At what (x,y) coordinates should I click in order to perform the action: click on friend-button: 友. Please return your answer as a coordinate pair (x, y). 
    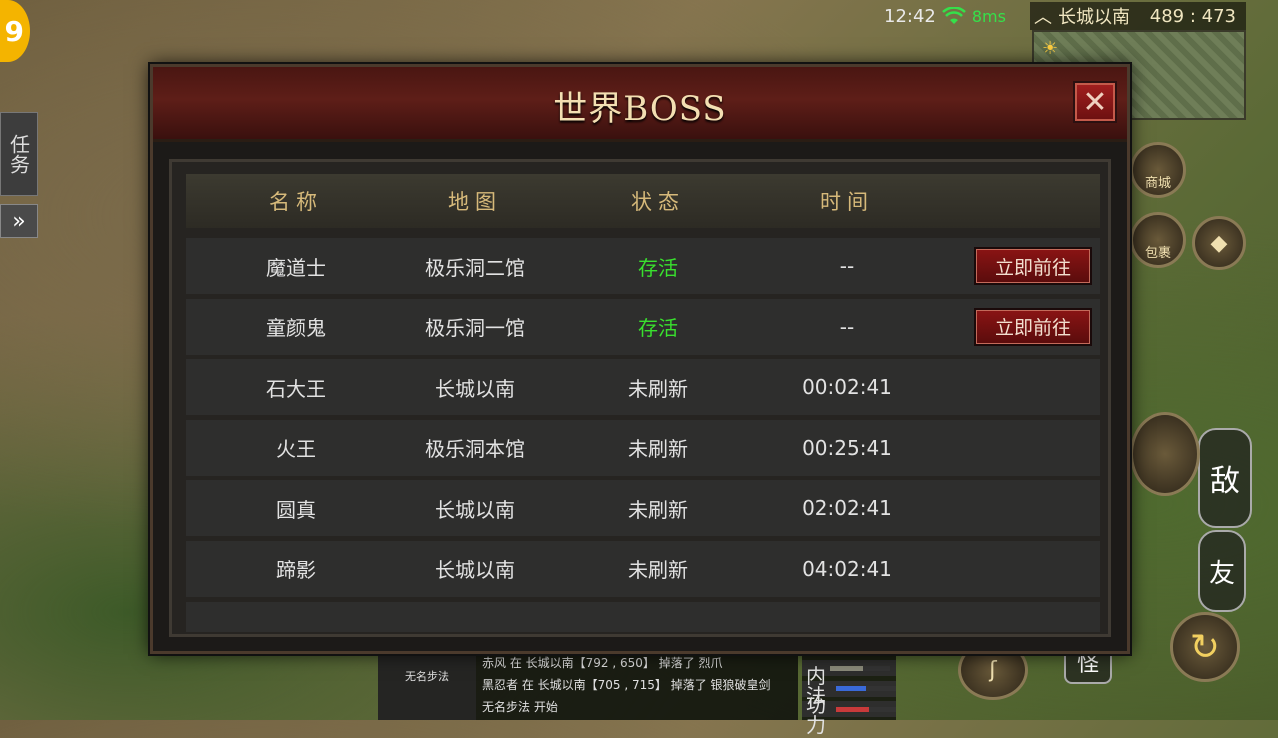
    Looking at the image, I should click on (1222, 571).